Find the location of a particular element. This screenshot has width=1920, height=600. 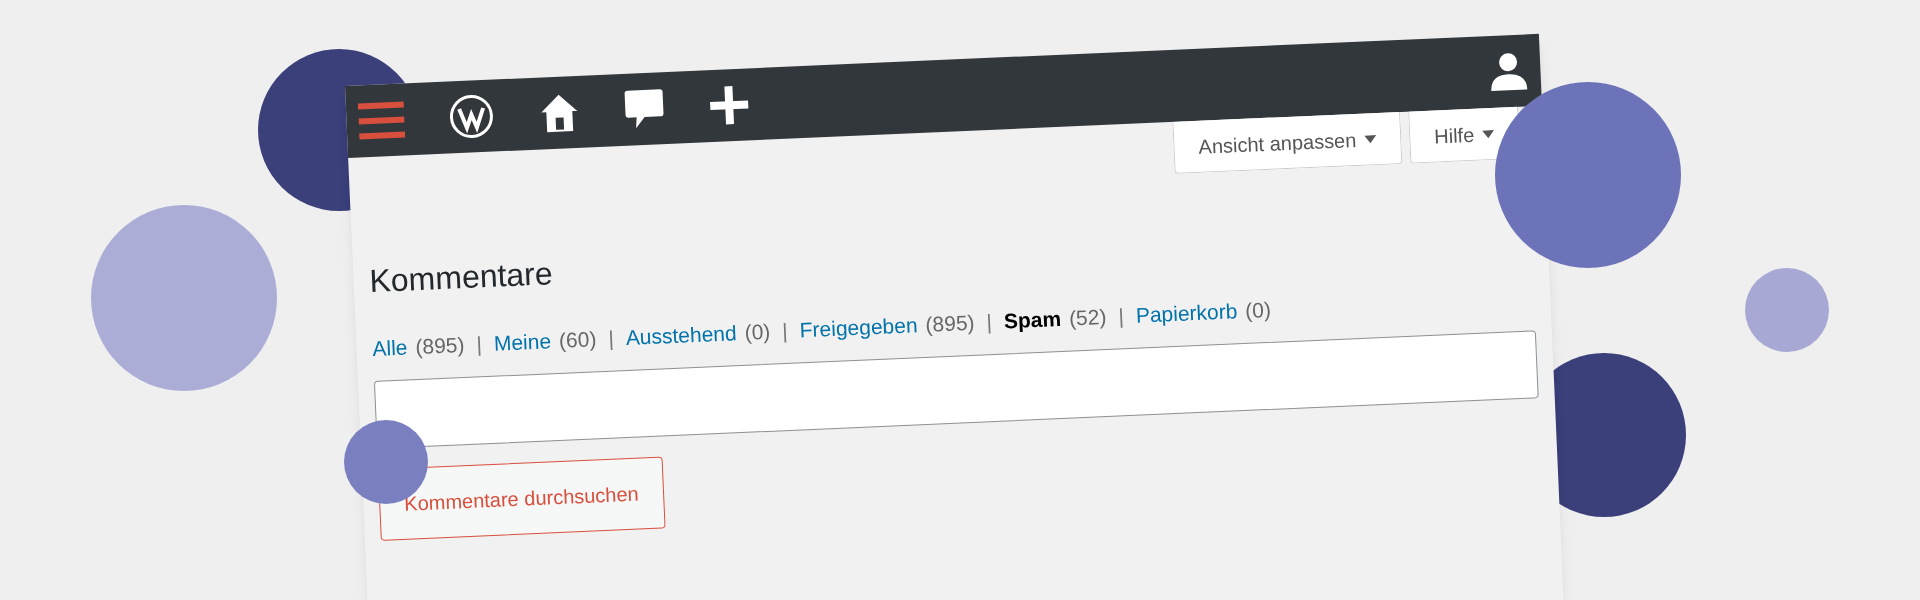

comment-icon is located at coordinates (644, 109).